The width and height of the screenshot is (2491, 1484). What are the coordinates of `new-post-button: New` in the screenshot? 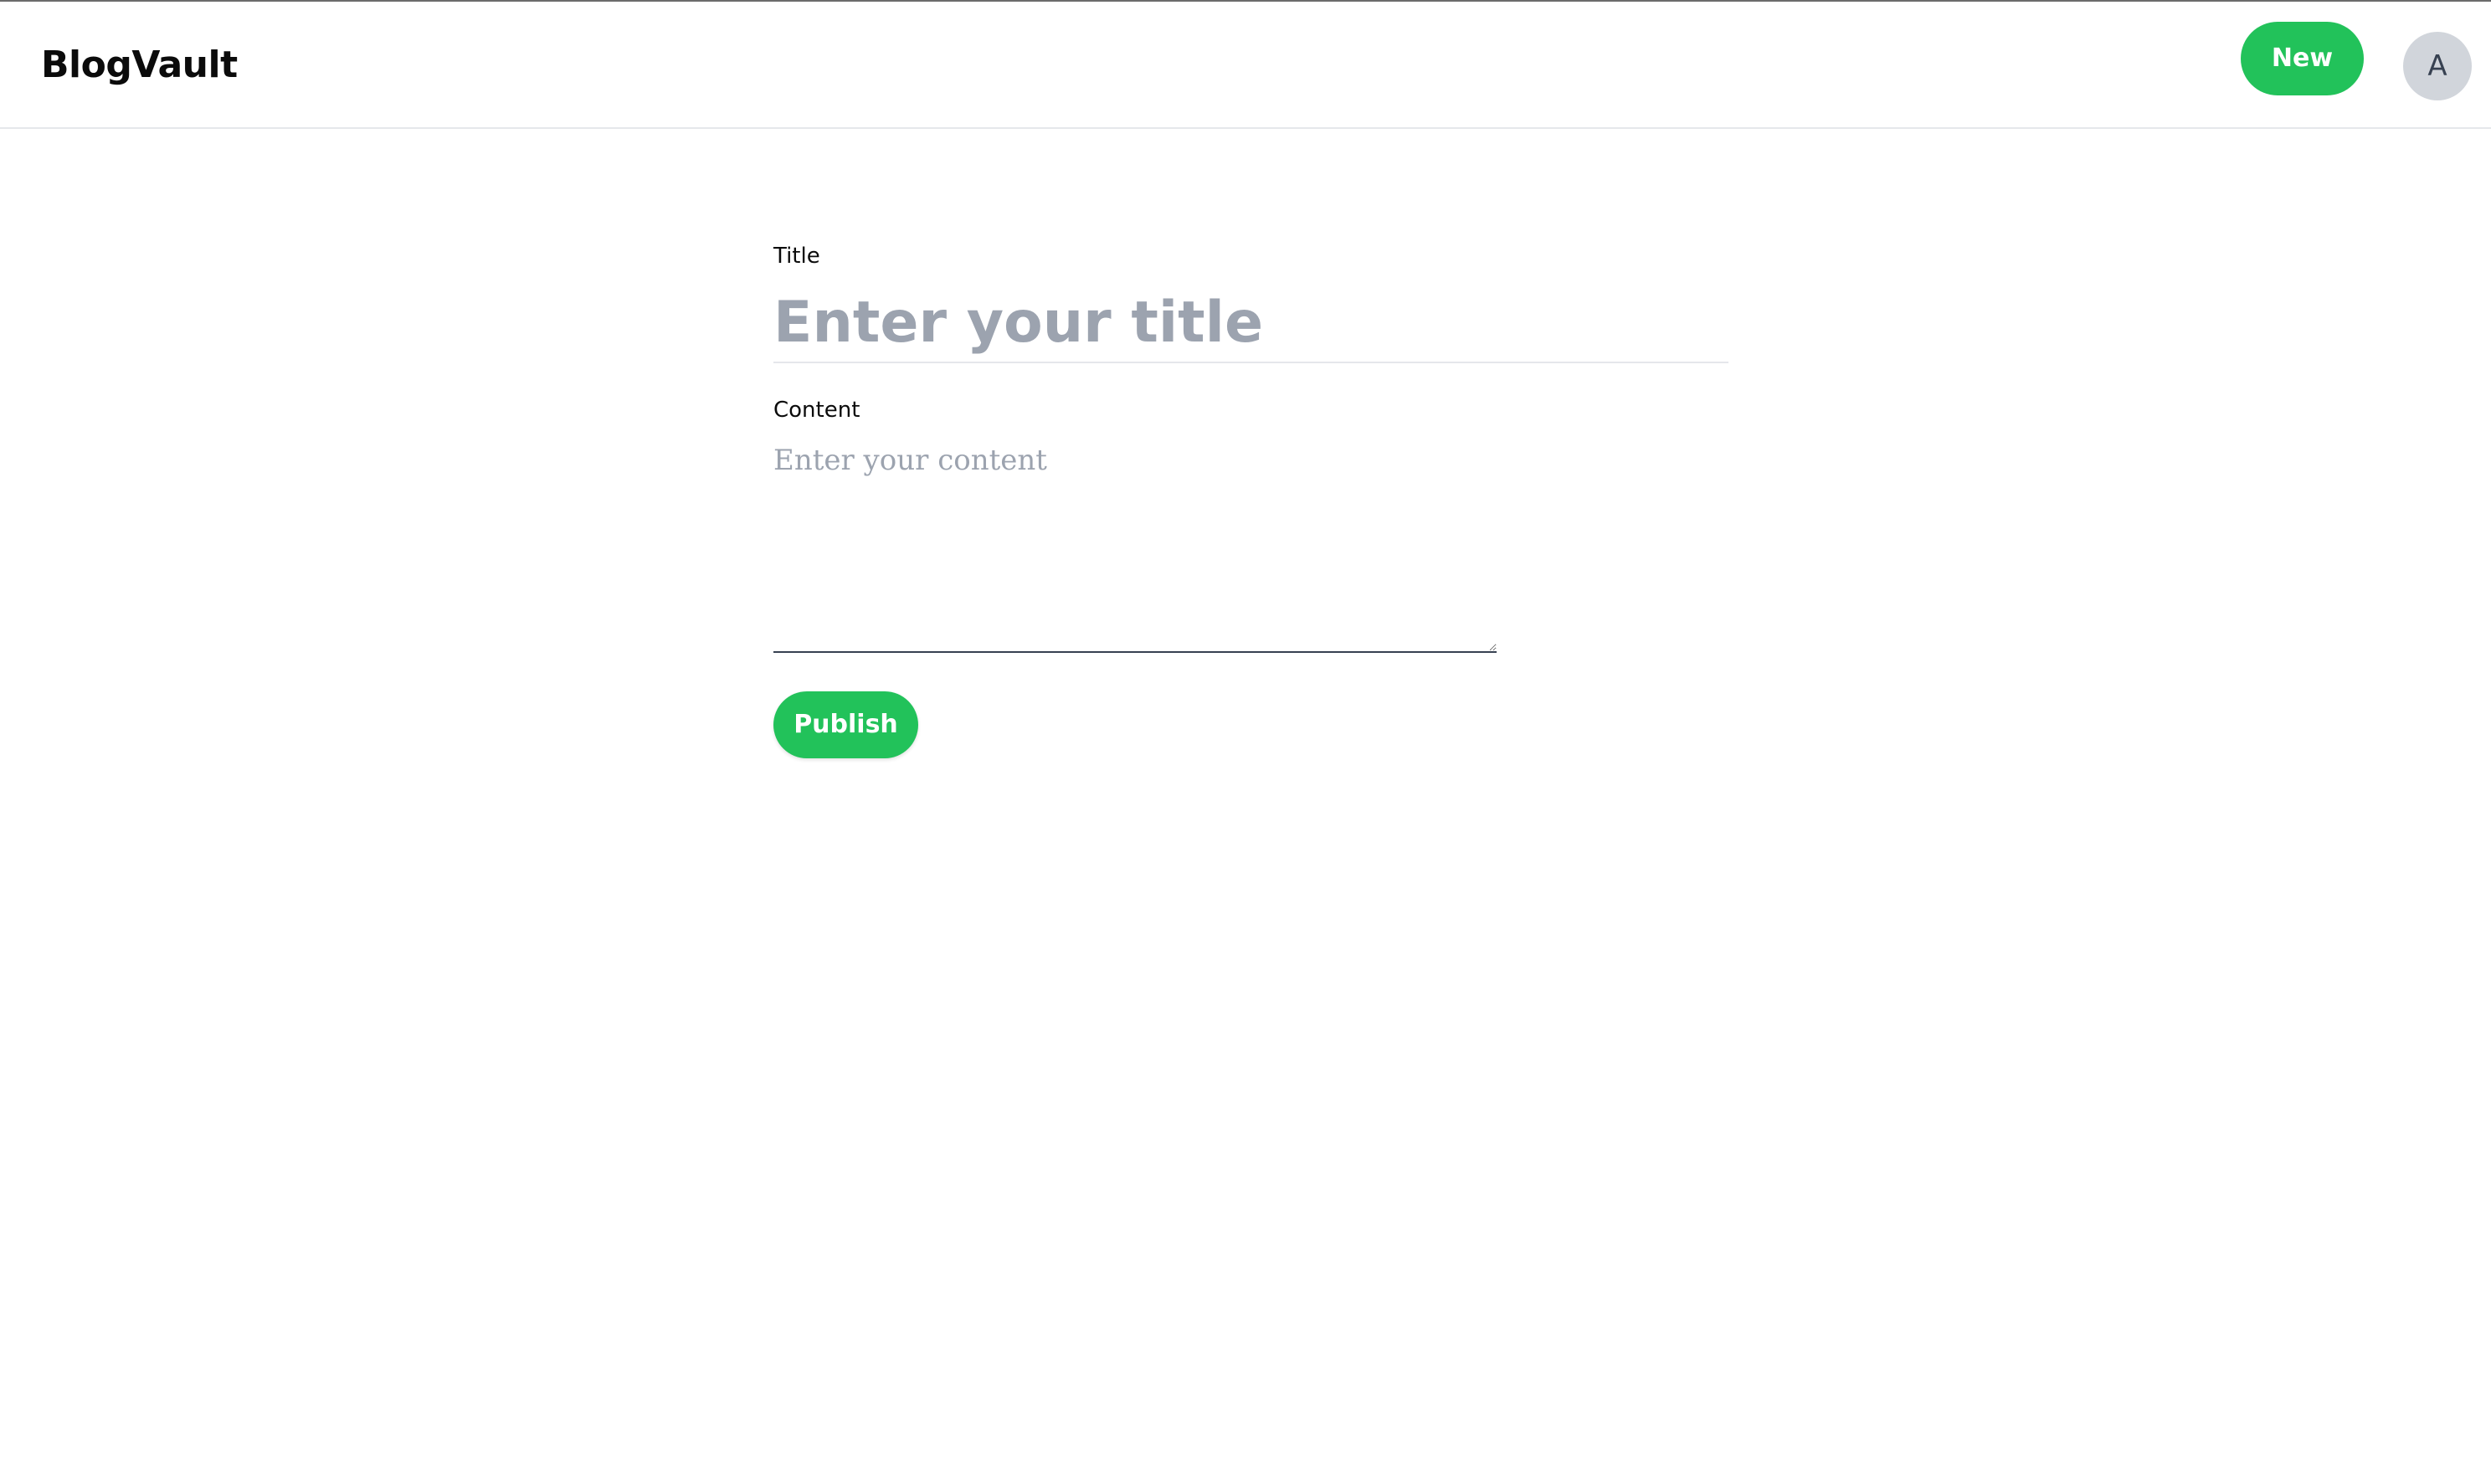 It's located at (2302, 58).